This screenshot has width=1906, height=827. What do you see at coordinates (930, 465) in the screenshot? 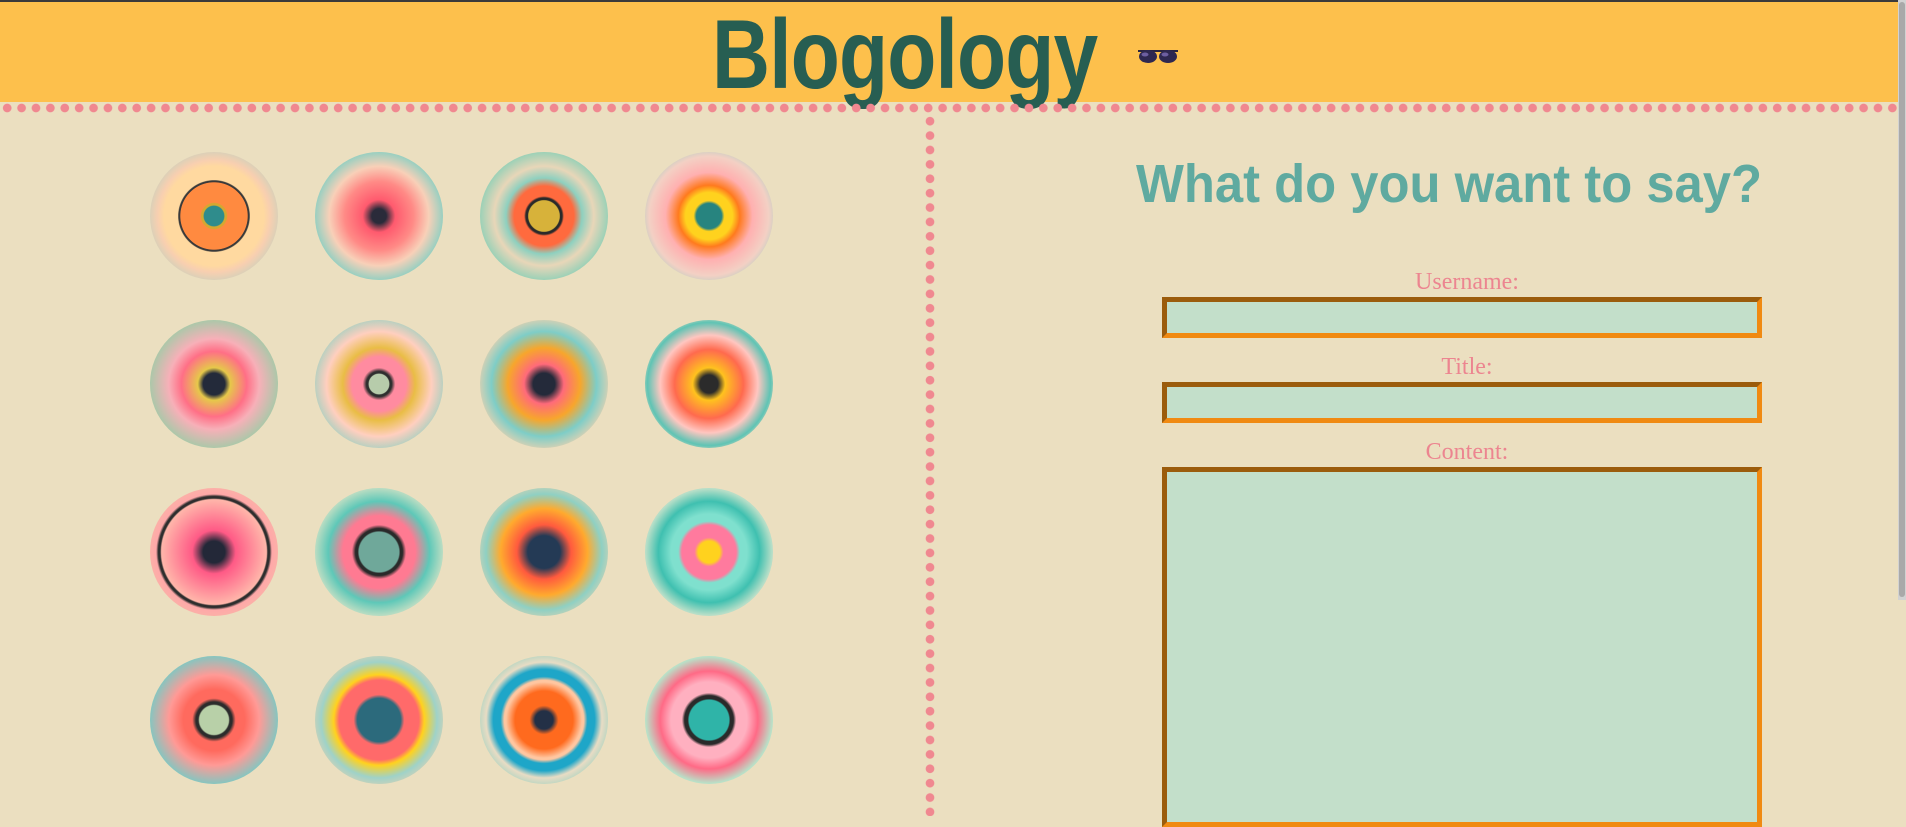
I see `column-dotted-divider` at bounding box center [930, 465].